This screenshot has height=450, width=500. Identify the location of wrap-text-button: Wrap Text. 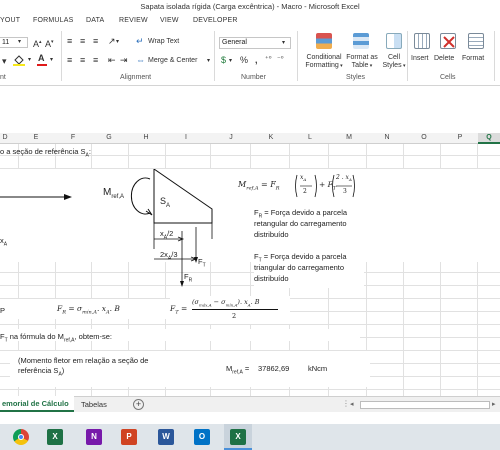
(163, 42).